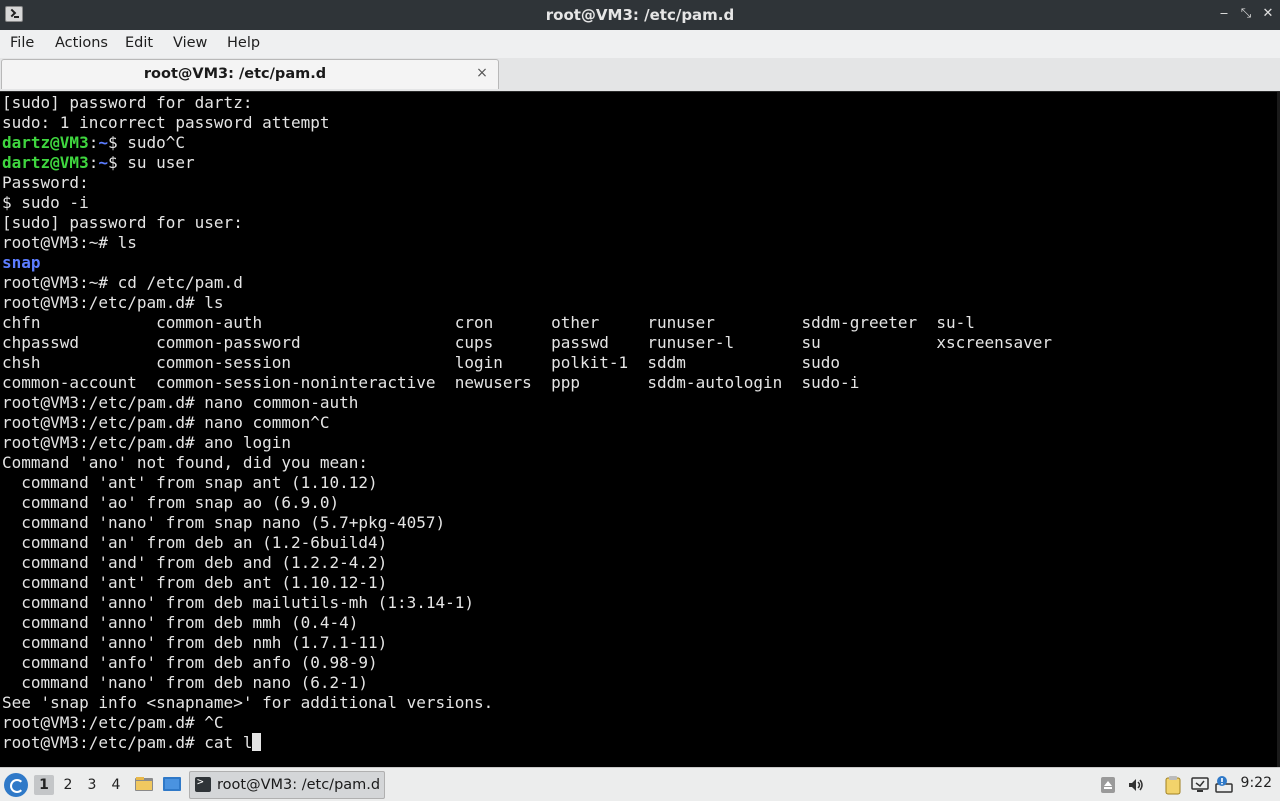 Image resolution: width=1280 pixels, height=801 pixels. What do you see at coordinates (45, 202) in the screenshot?
I see `terminal-text: $ sudo -i` at bounding box center [45, 202].